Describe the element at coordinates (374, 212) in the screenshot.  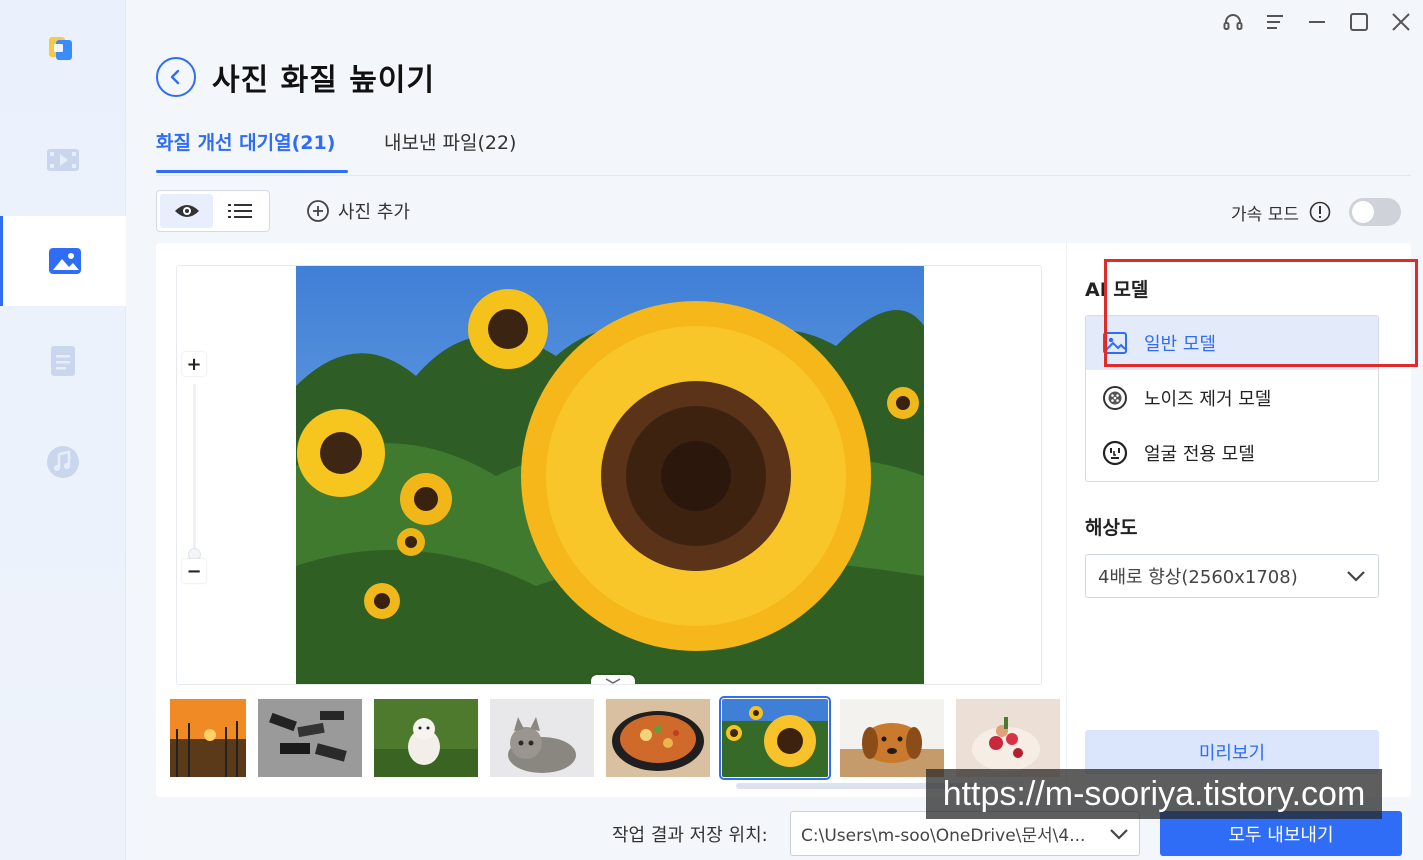
I see `add-photo-label: 사진 추가` at that location.